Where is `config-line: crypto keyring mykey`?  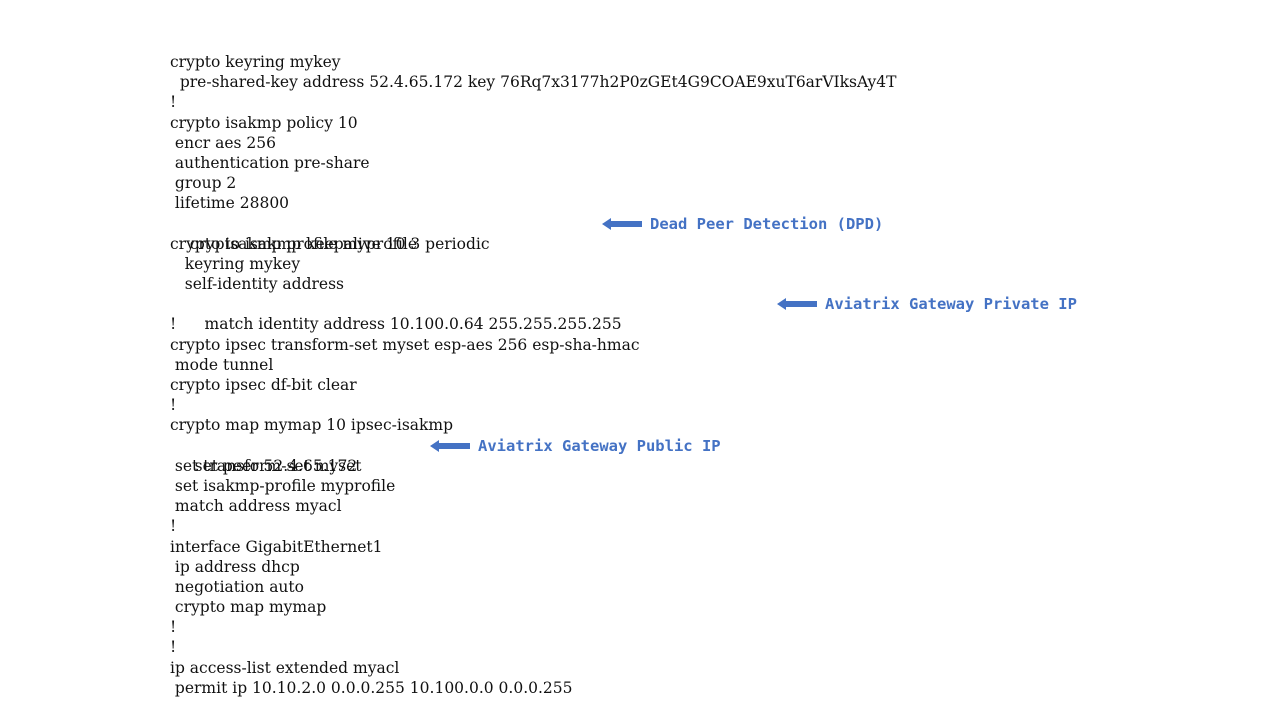 config-line: crypto keyring mykey is located at coordinates (533, 62).